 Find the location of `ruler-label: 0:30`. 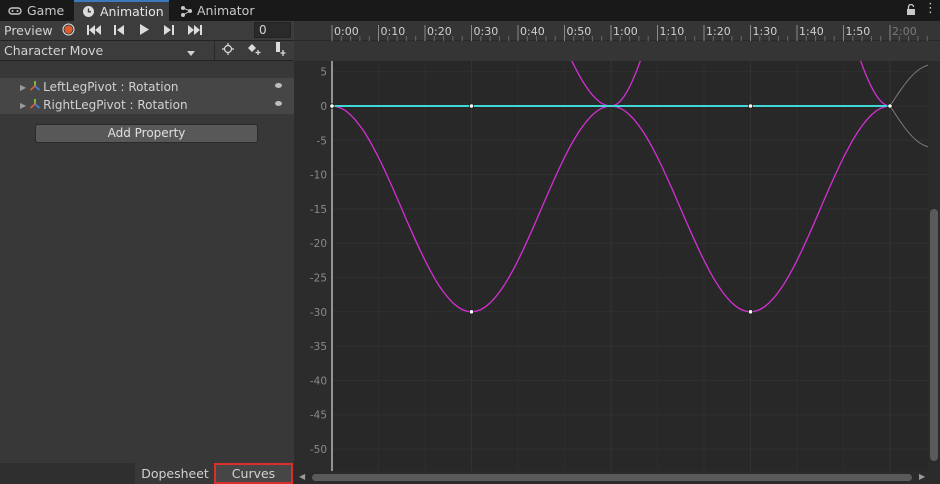

ruler-label: 0:30 is located at coordinates (486, 31).